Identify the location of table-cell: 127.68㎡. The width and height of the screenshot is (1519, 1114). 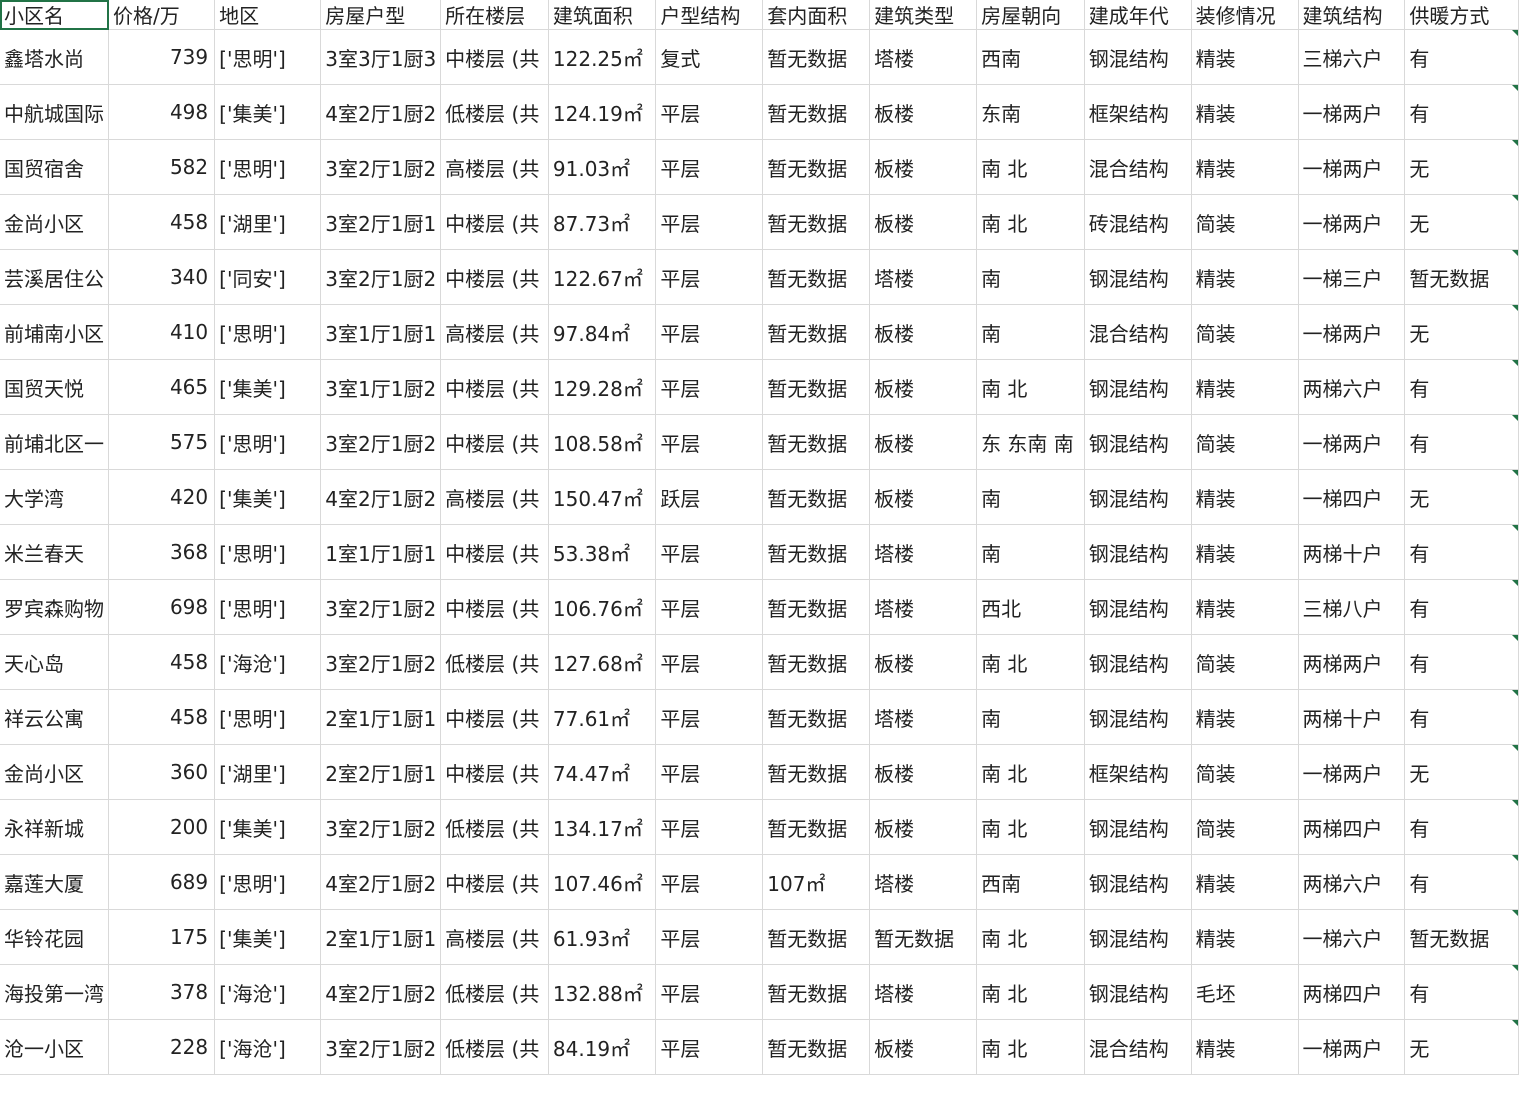
(602, 662).